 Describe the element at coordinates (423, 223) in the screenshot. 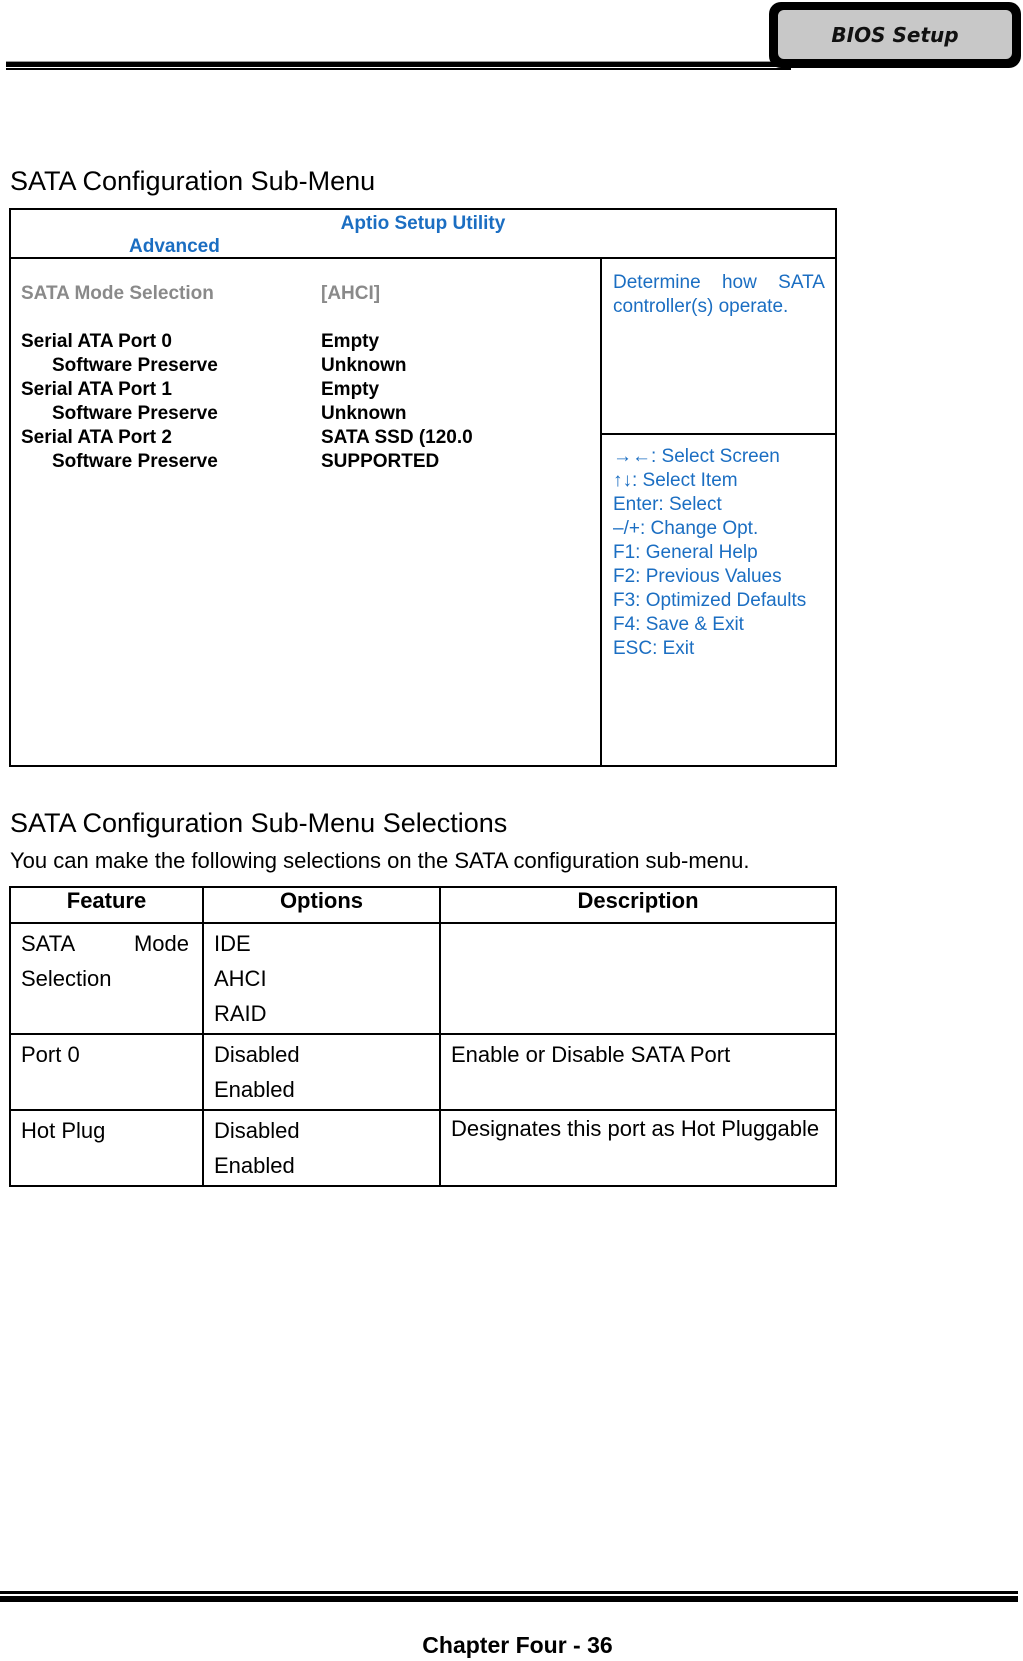

I see `bios-title: Aptio Setup Utility` at that location.